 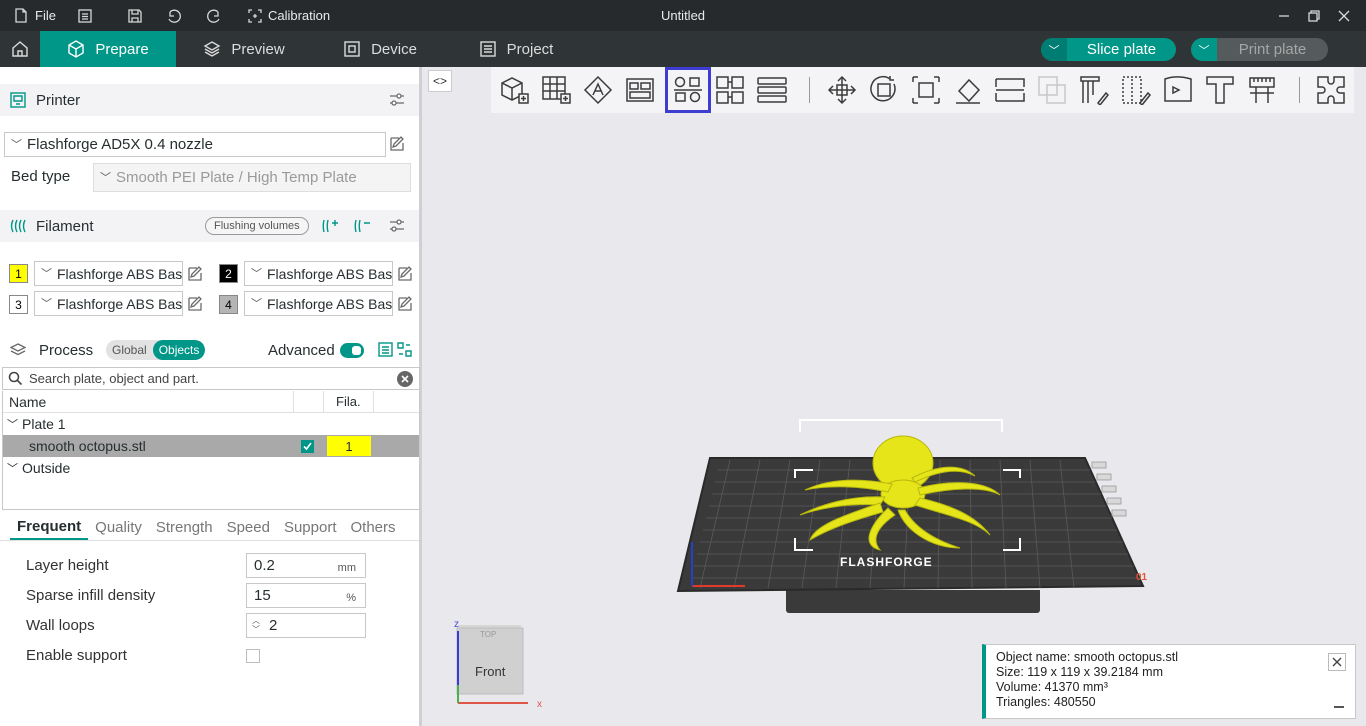 I want to click on tab-preview: Preview, so click(x=244, y=49).